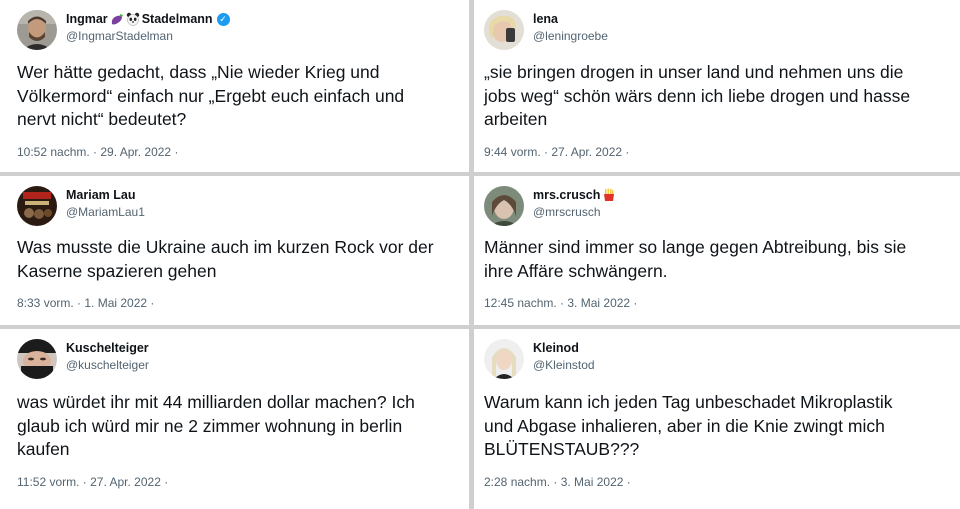  Describe the element at coordinates (556, 348) in the screenshot. I see `display-name: Kleinod` at that location.